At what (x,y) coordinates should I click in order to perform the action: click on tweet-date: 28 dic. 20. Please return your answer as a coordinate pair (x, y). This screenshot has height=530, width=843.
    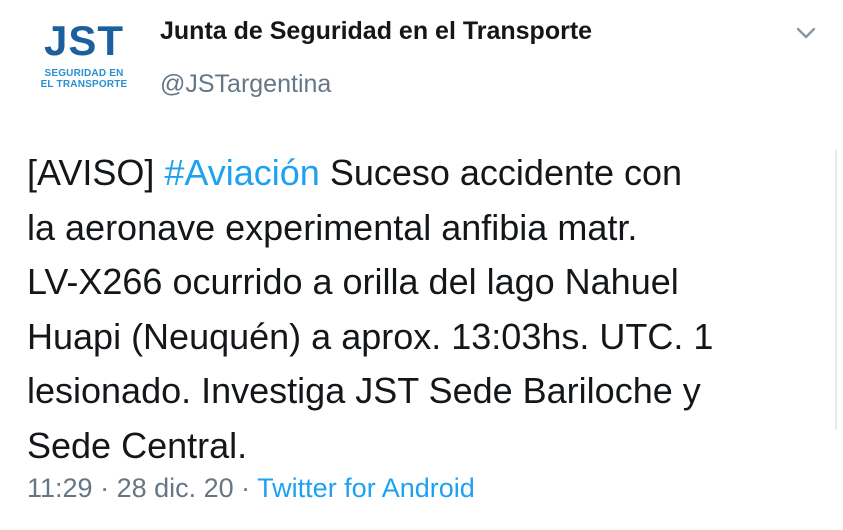
    Looking at the image, I should click on (175, 488).